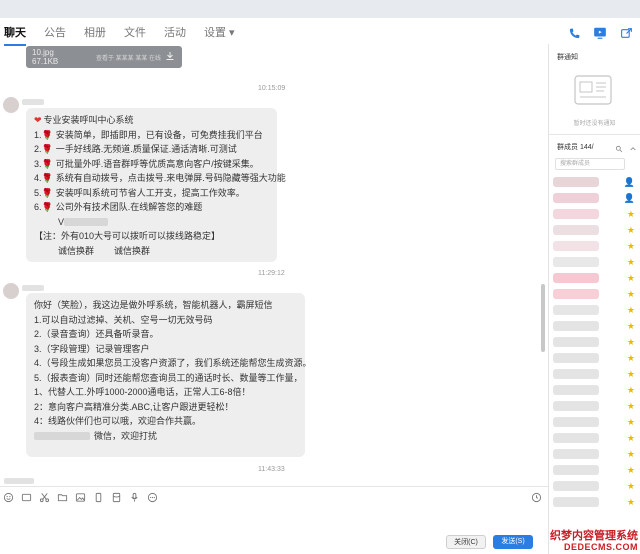  What do you see at coordinates (567, 57) in the screenshot?
I see `announcement-title: 群通知` at bounding box center [567, 57].